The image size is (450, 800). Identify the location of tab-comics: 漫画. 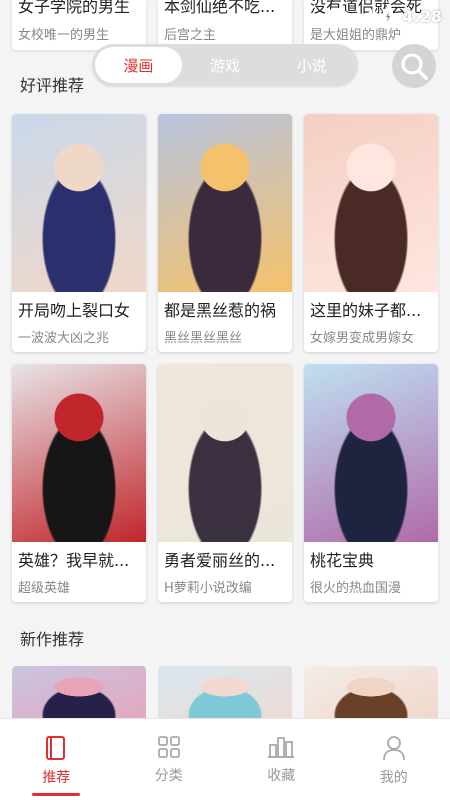
(138, 65).